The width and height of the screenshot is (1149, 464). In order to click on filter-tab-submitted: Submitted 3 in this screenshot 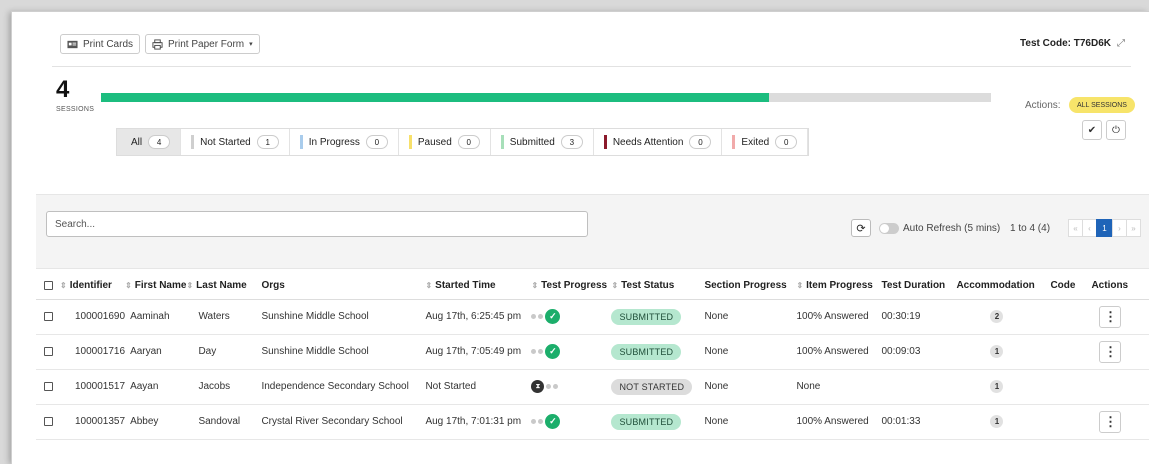, I will do `click(542, 142)`.